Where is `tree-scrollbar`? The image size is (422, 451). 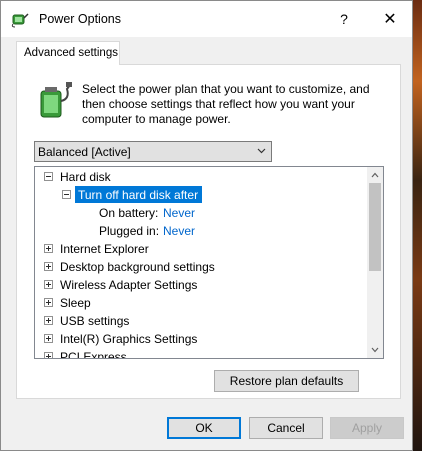 tree-scrollbar is located at coordinates (375, 262).